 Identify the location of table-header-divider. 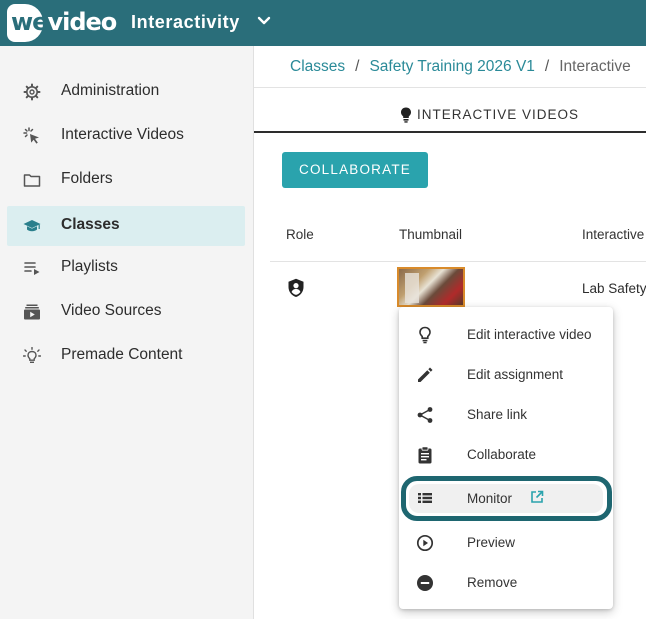
(458, 261).